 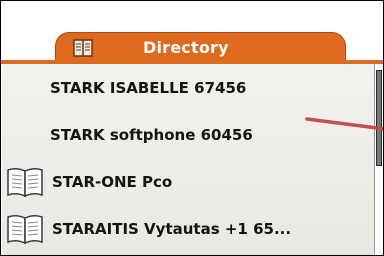 I want to click on tab-directory: Directory, so click(x=200, y=47).